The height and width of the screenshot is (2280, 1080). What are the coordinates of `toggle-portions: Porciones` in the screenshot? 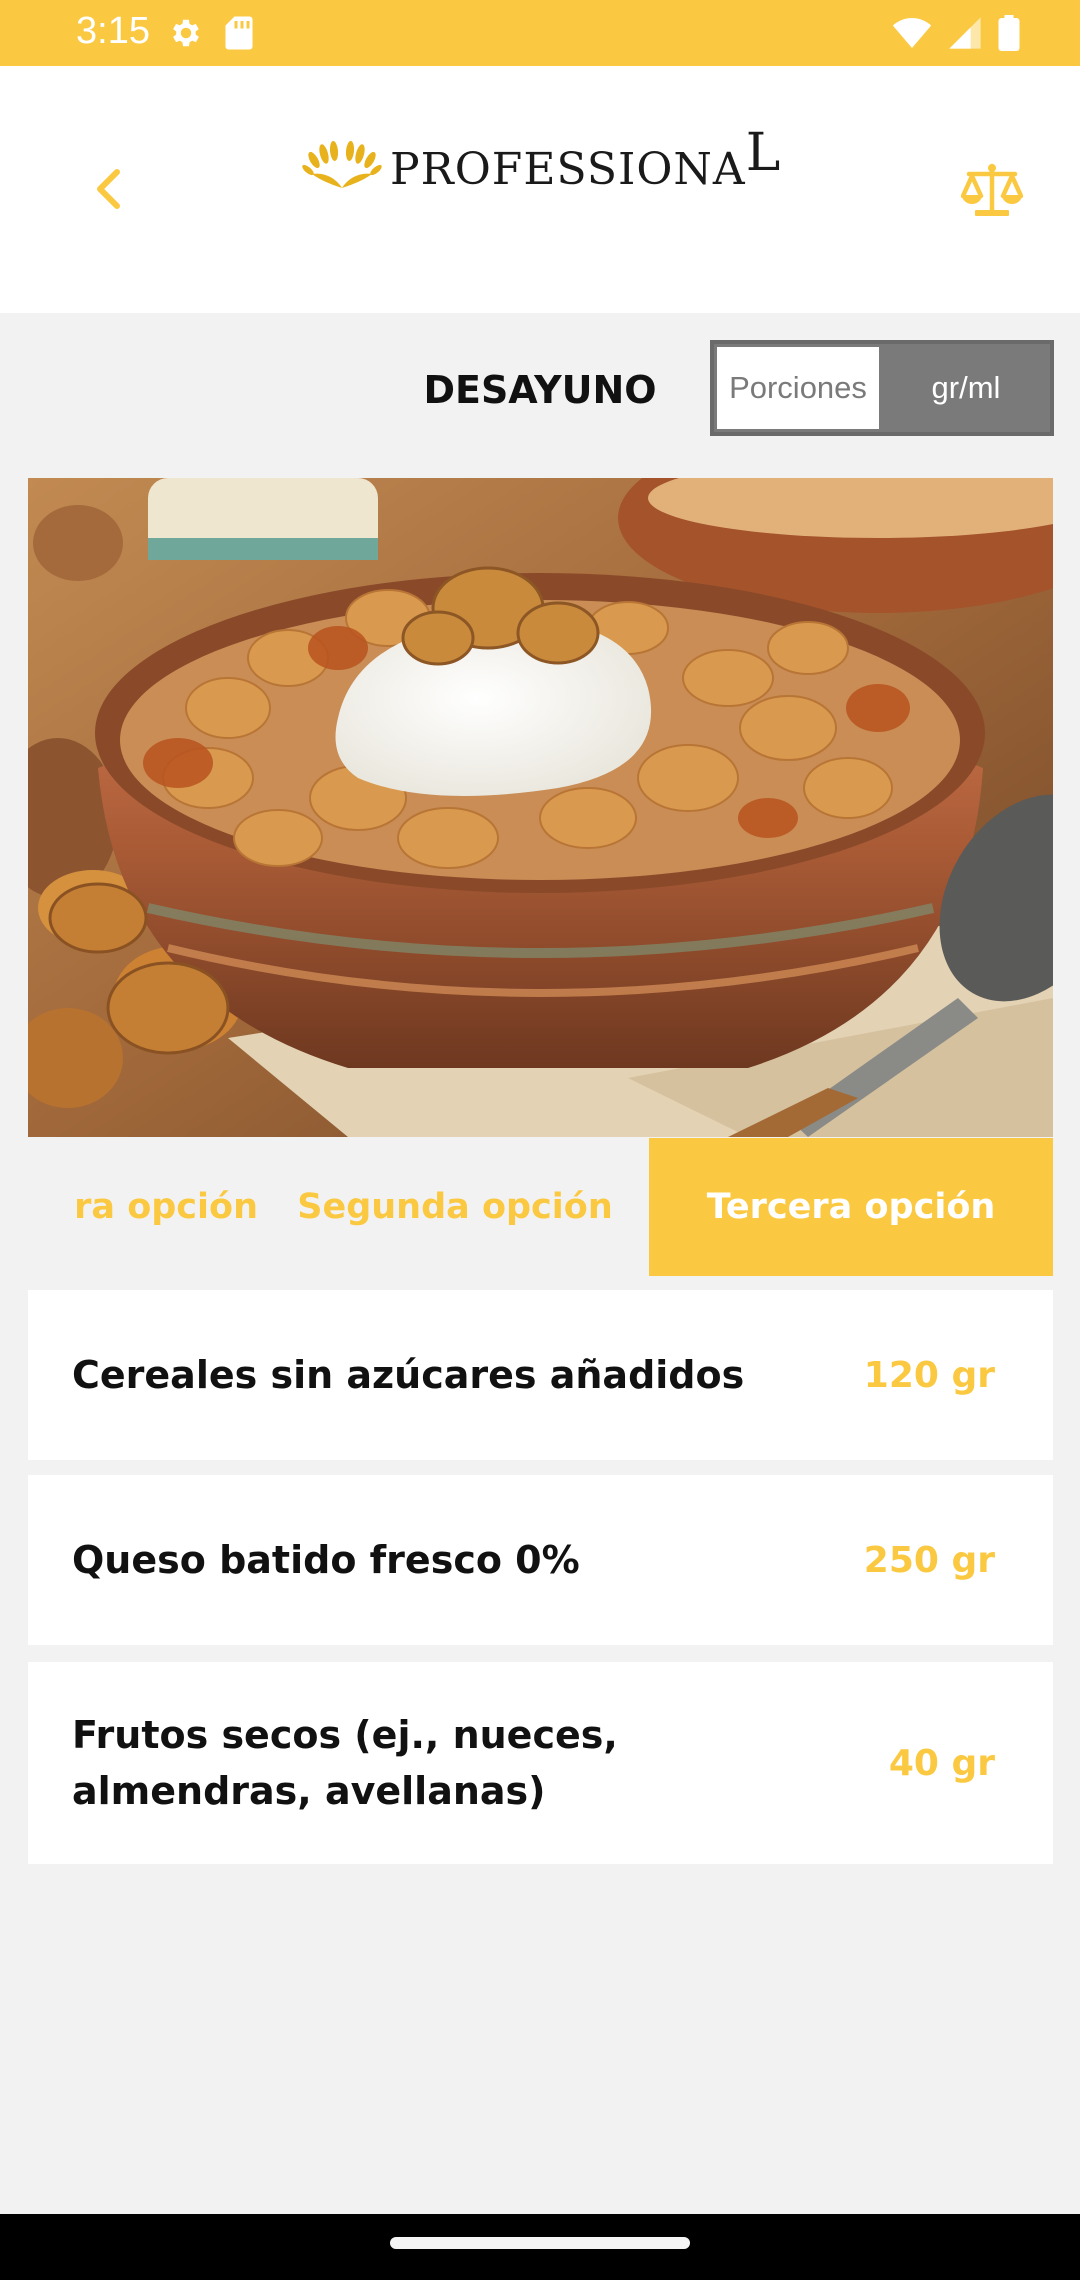 It's located at (798, 388).